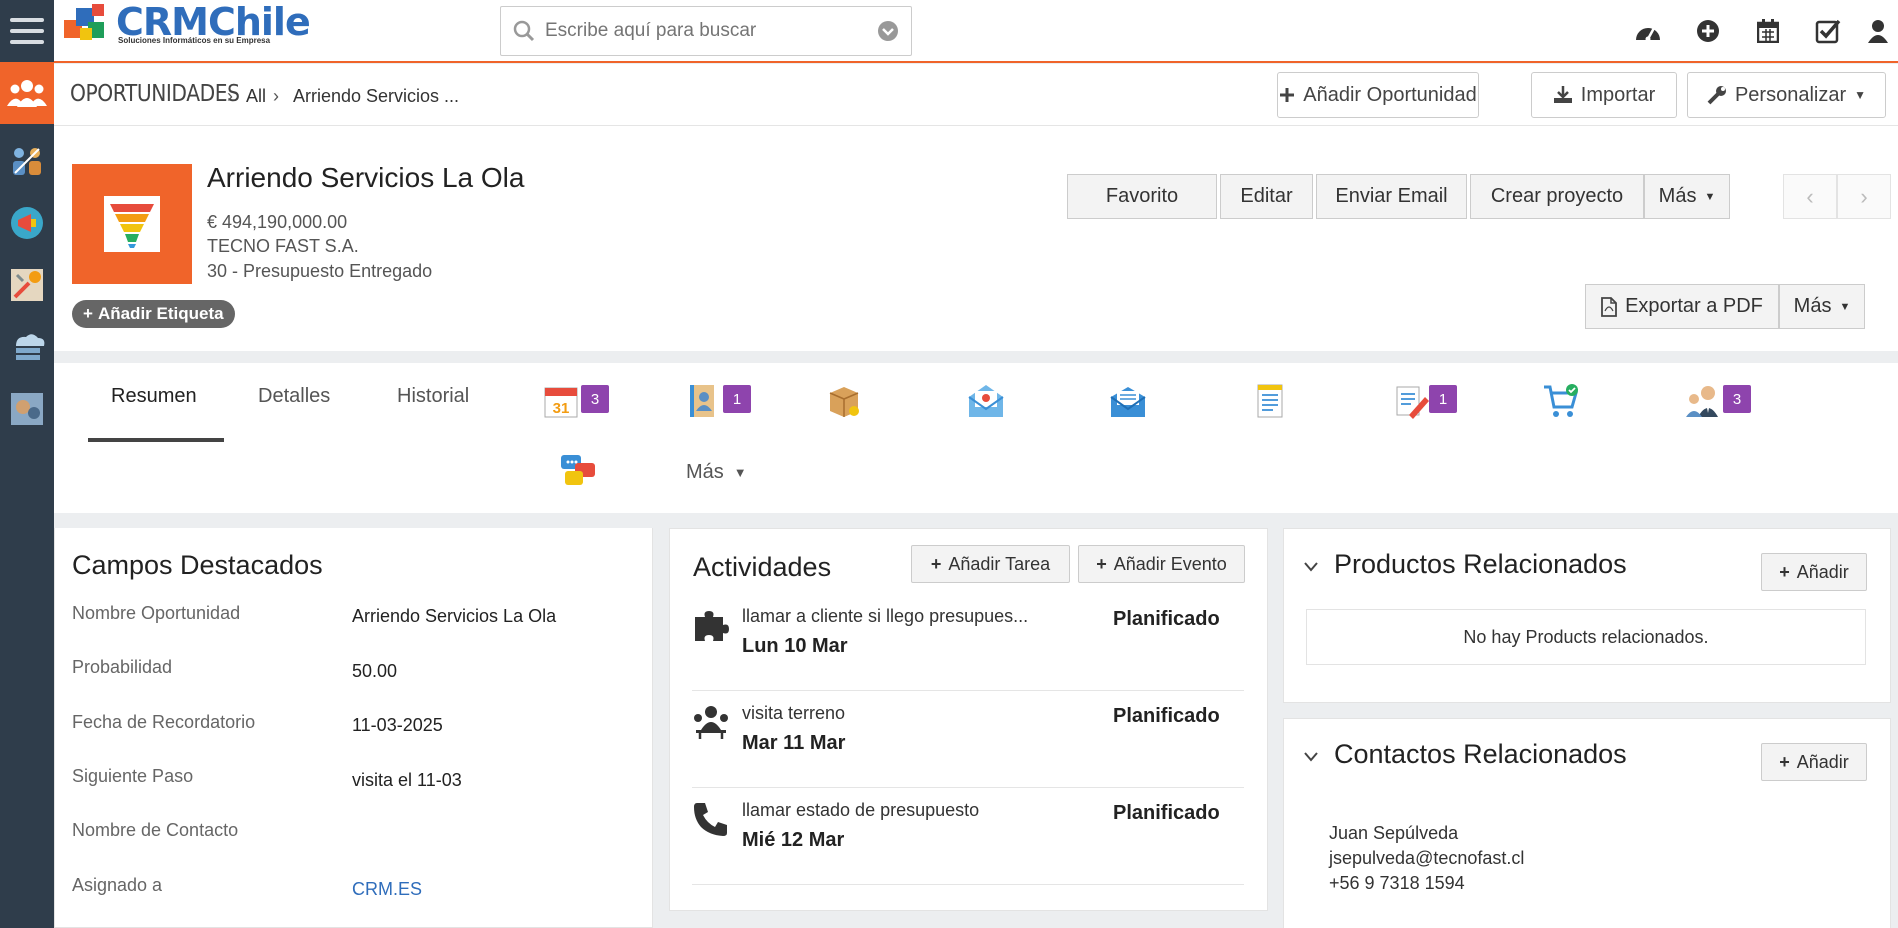 The width and height of the screenshot is (1898, 928). What do you see at coordinates (1378, 95) in the screenshot?
I see `add-opportunity-button: Añadir Oportunidad` at bounding box center [1378, 95].